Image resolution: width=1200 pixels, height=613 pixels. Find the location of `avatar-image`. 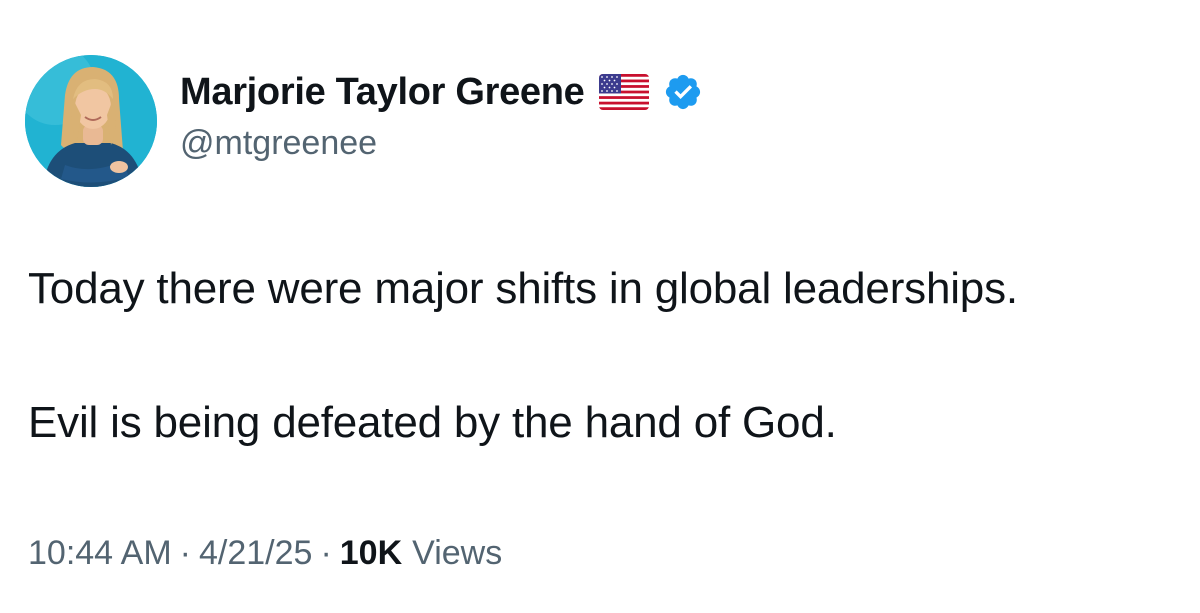

avatar-image is located at coordinates (91, 121).